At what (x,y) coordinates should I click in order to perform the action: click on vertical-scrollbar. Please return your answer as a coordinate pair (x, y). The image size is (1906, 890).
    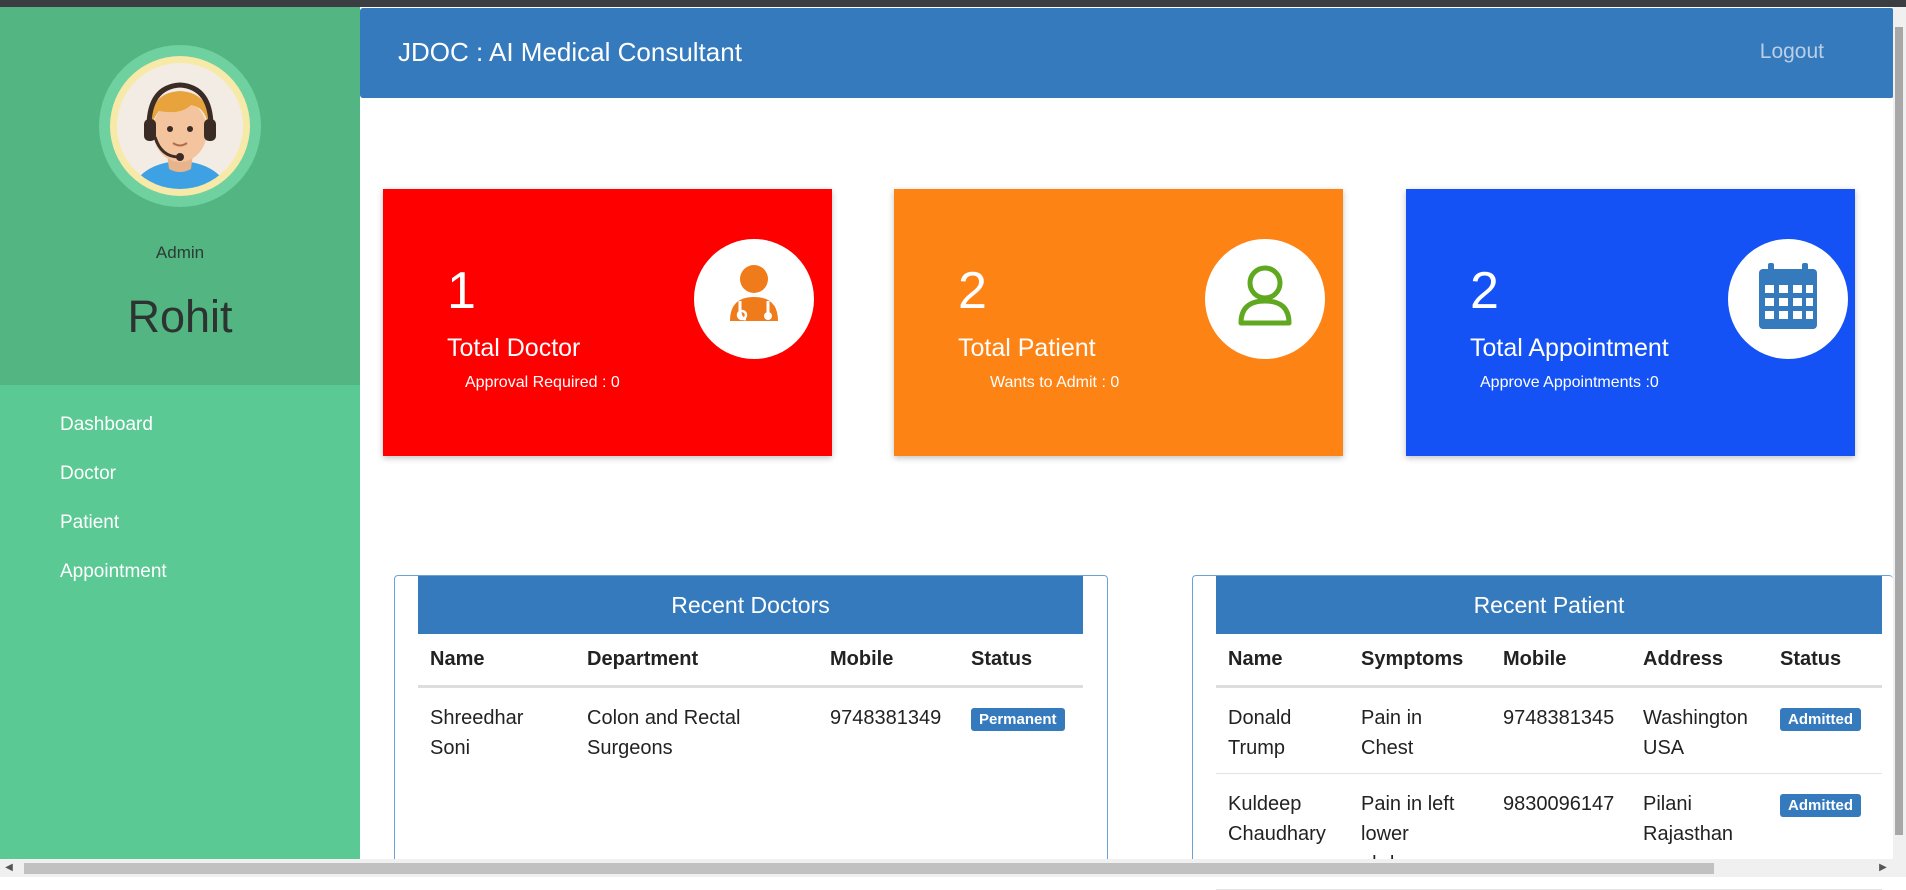
    Looking at the image, I should click on (1899, 433).